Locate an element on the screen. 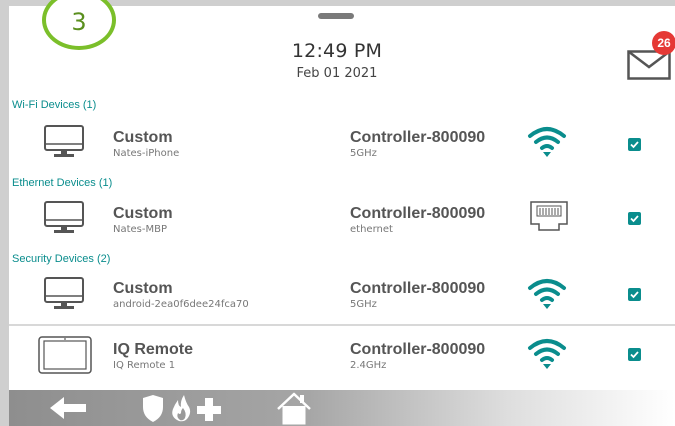 This screenshot has height=426, width=675. clock-date: Feb 01 2021 is located at coordinates (337, 73).